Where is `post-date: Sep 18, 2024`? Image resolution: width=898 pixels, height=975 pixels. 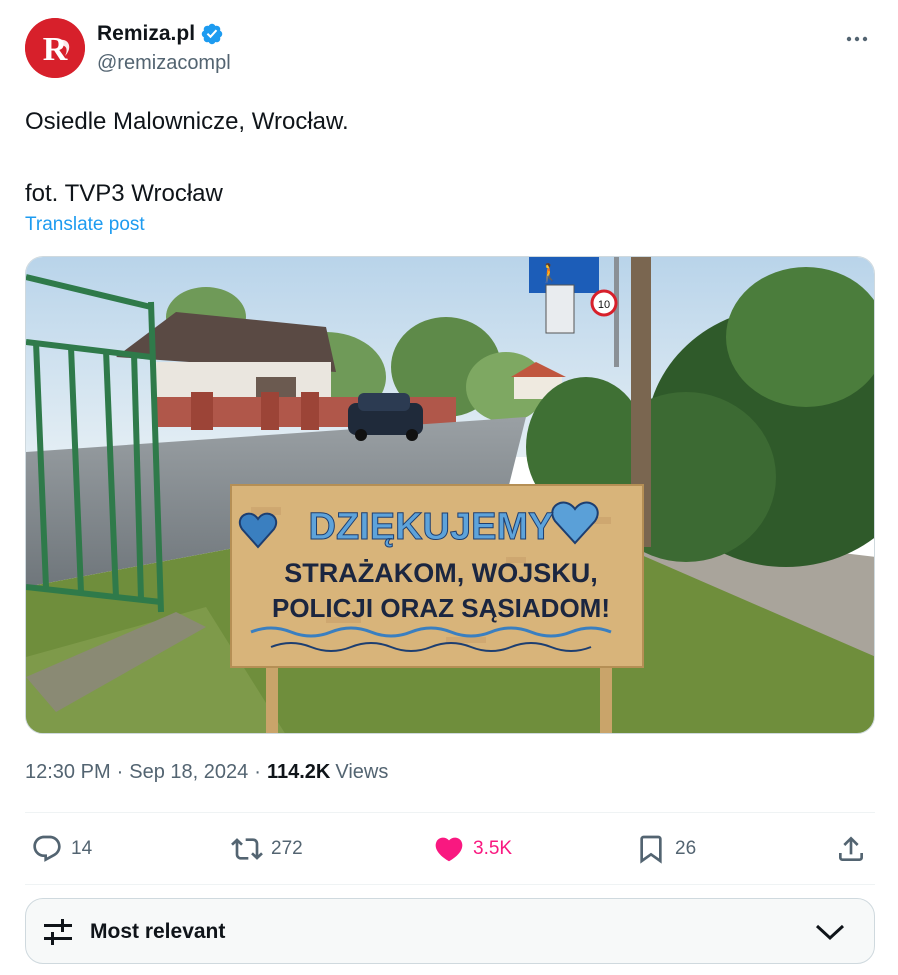
post-date: Sep 18, 2024 is located at coordinates (188, 772).